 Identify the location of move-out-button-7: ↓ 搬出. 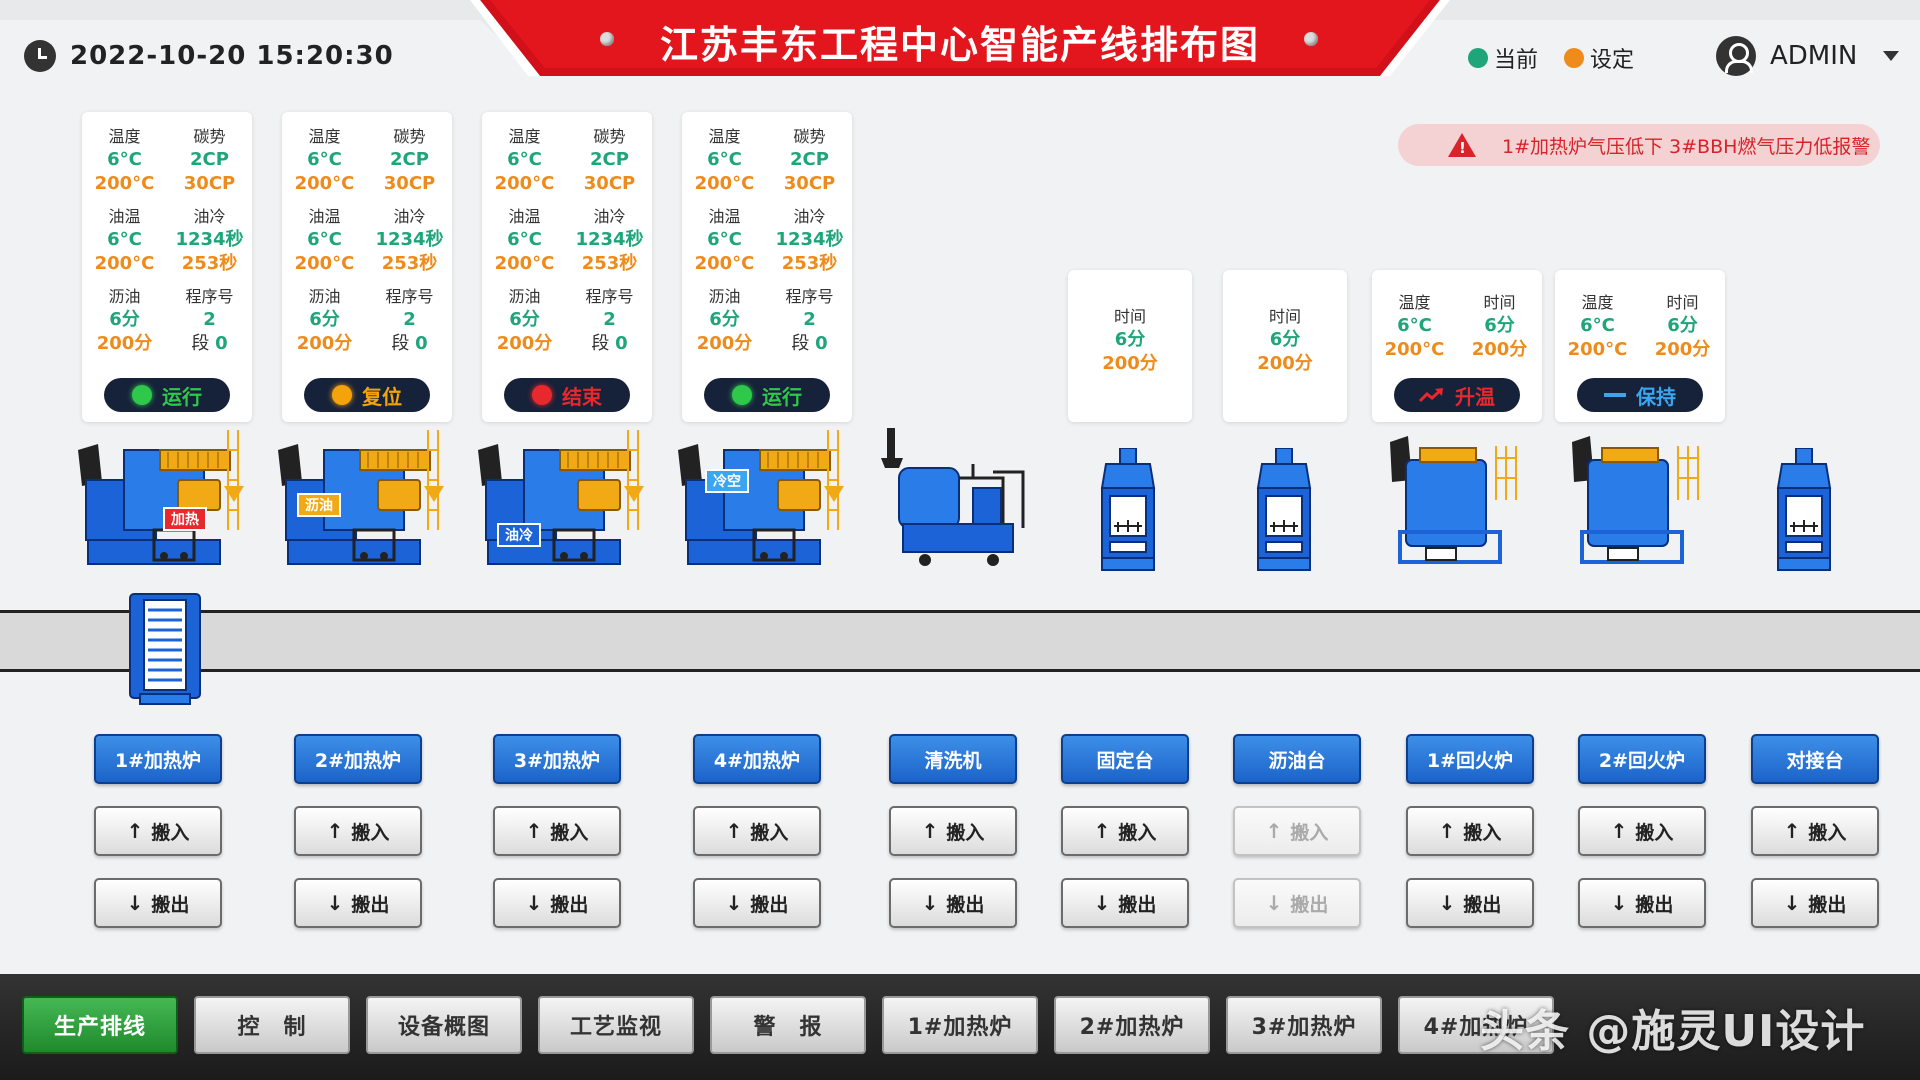
(1297, 903).